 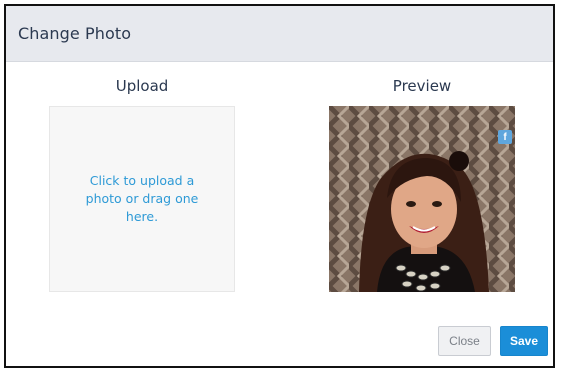 What do you see at coordinates (279, 34) in the screenshot?
I see `dialog-header: Change Photo` at bounding box center [279, 34].